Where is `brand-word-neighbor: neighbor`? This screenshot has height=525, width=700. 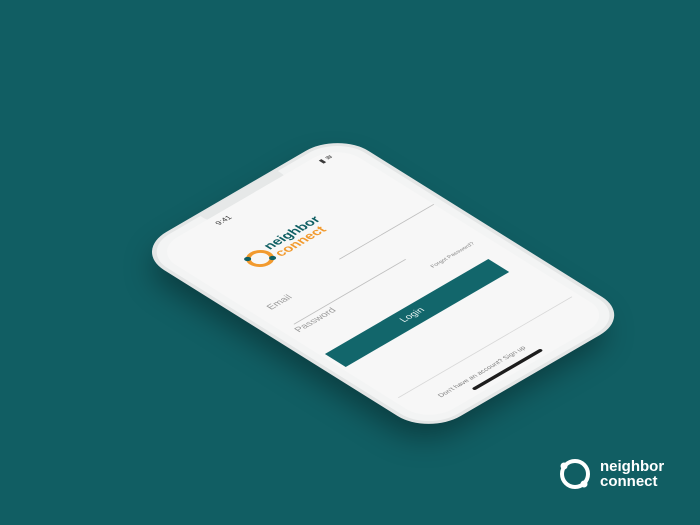 brand-word-neighbor: neighbor is located at coordinates (632, 466).